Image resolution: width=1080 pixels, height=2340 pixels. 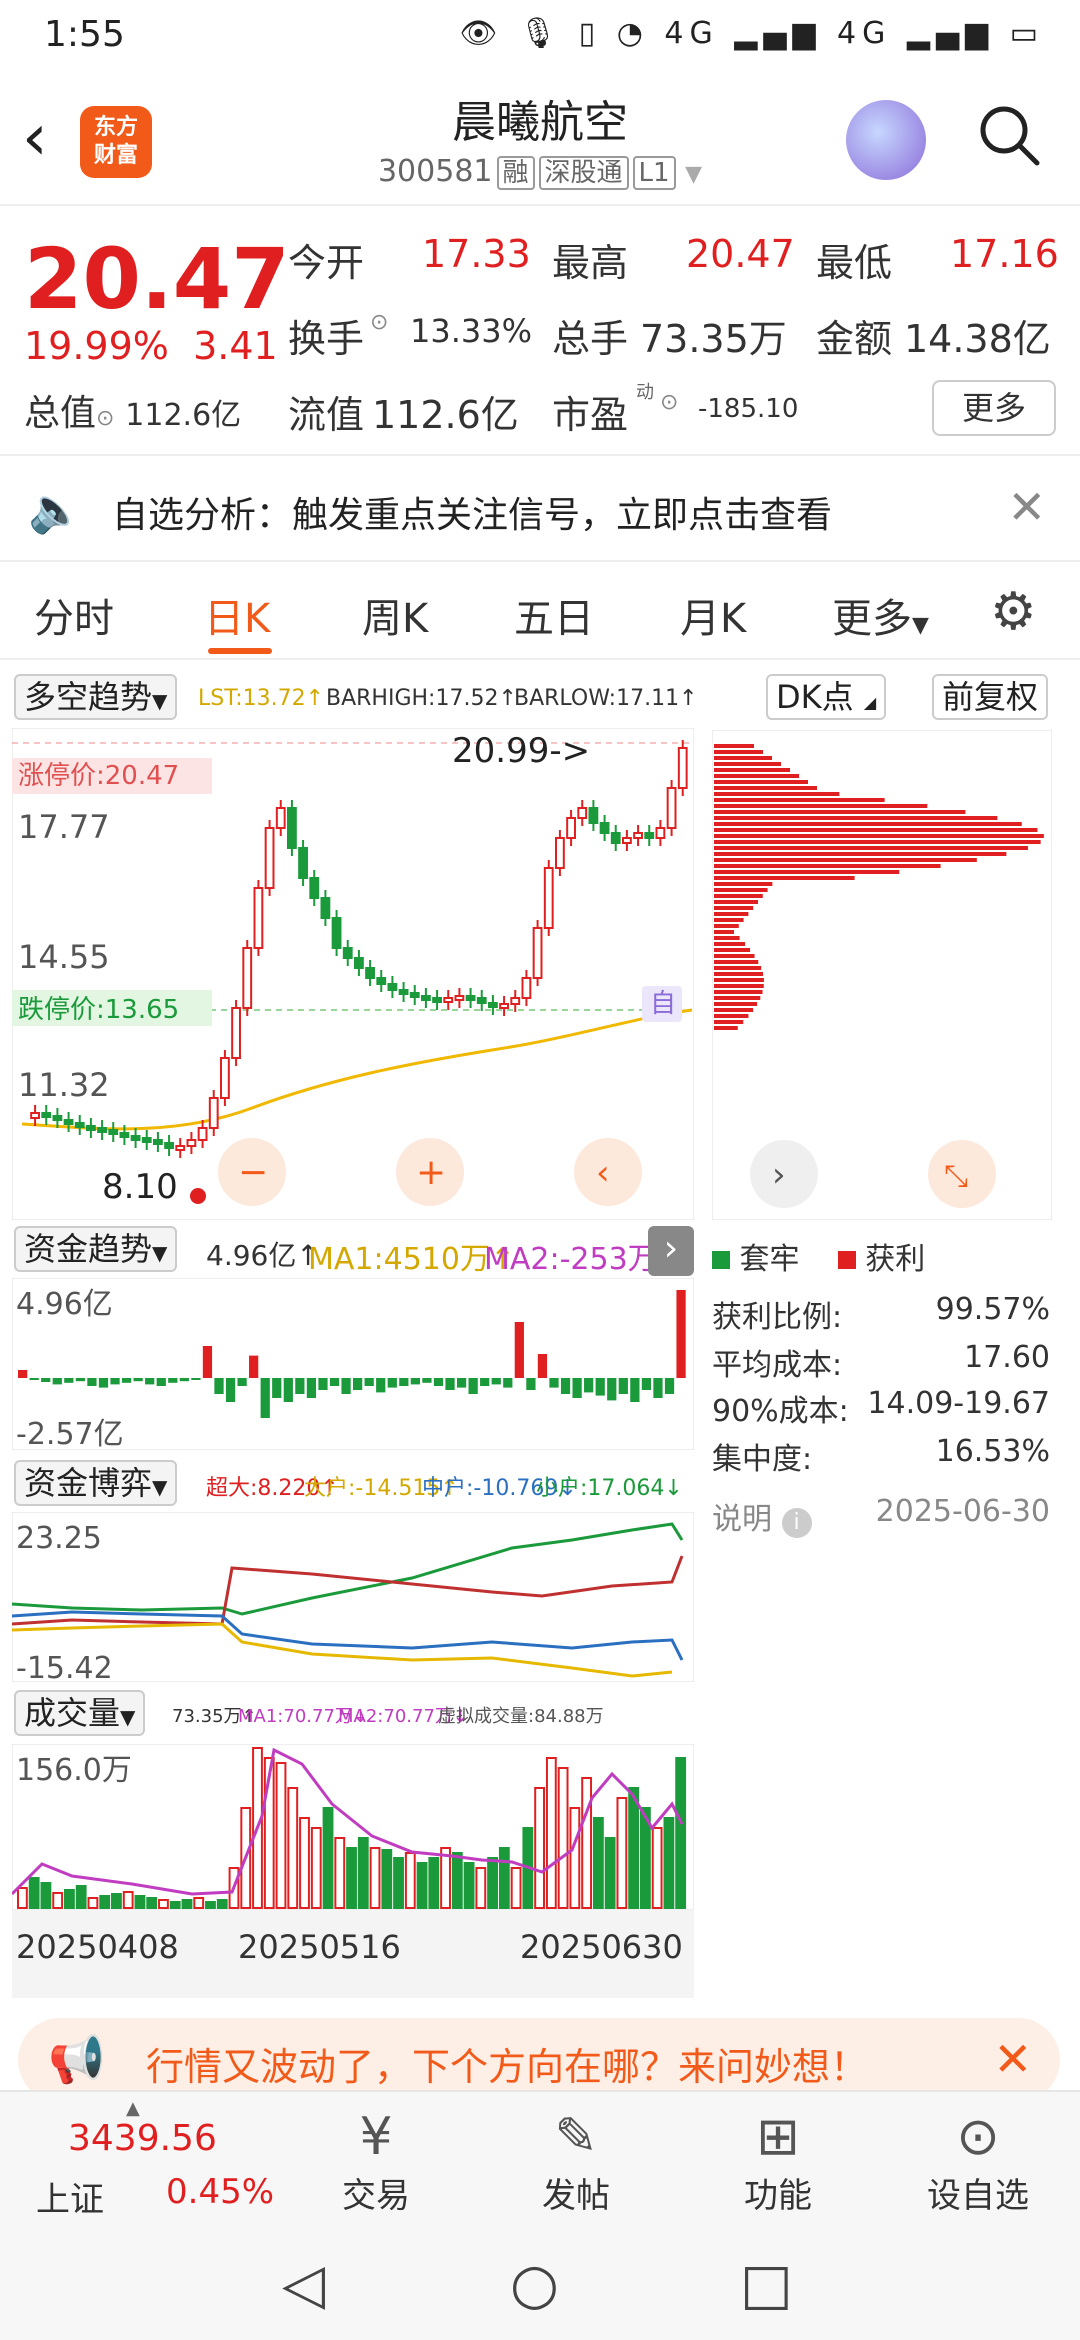 What do you see at coordinates (70, 1433) in the screenshot?
I see `fund-trend-y-bottom: -2.57亿` at bounding box center [70, 1433].